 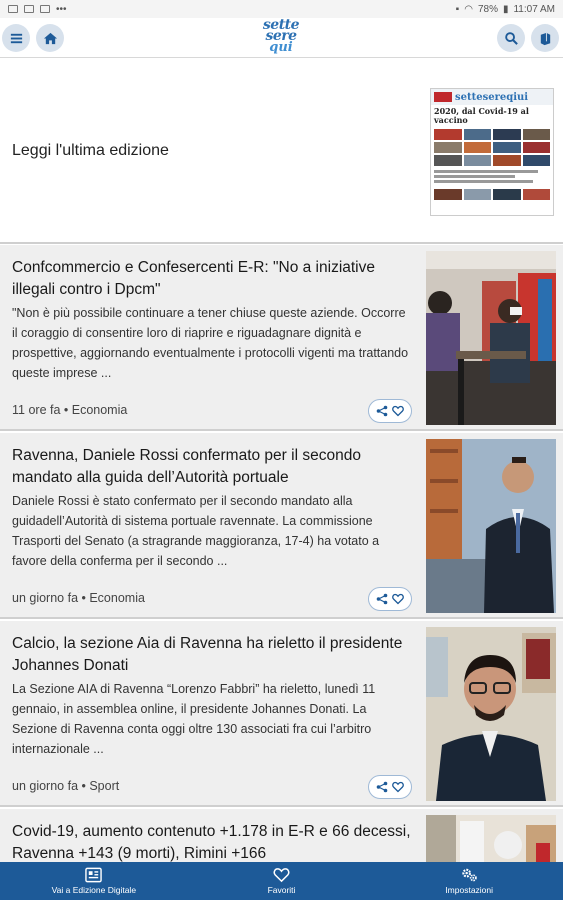 What do you see at coordinates (443, 97) in the screenshot?
I see `cover-badge` at bounding box center [443, 97].